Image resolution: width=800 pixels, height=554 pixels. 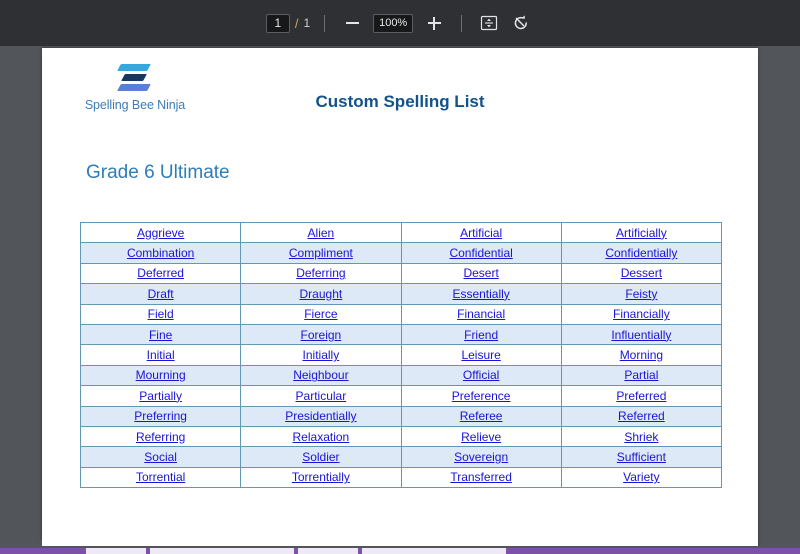 I want to click on word-link: Sovereign, so click(x=481, y=457).